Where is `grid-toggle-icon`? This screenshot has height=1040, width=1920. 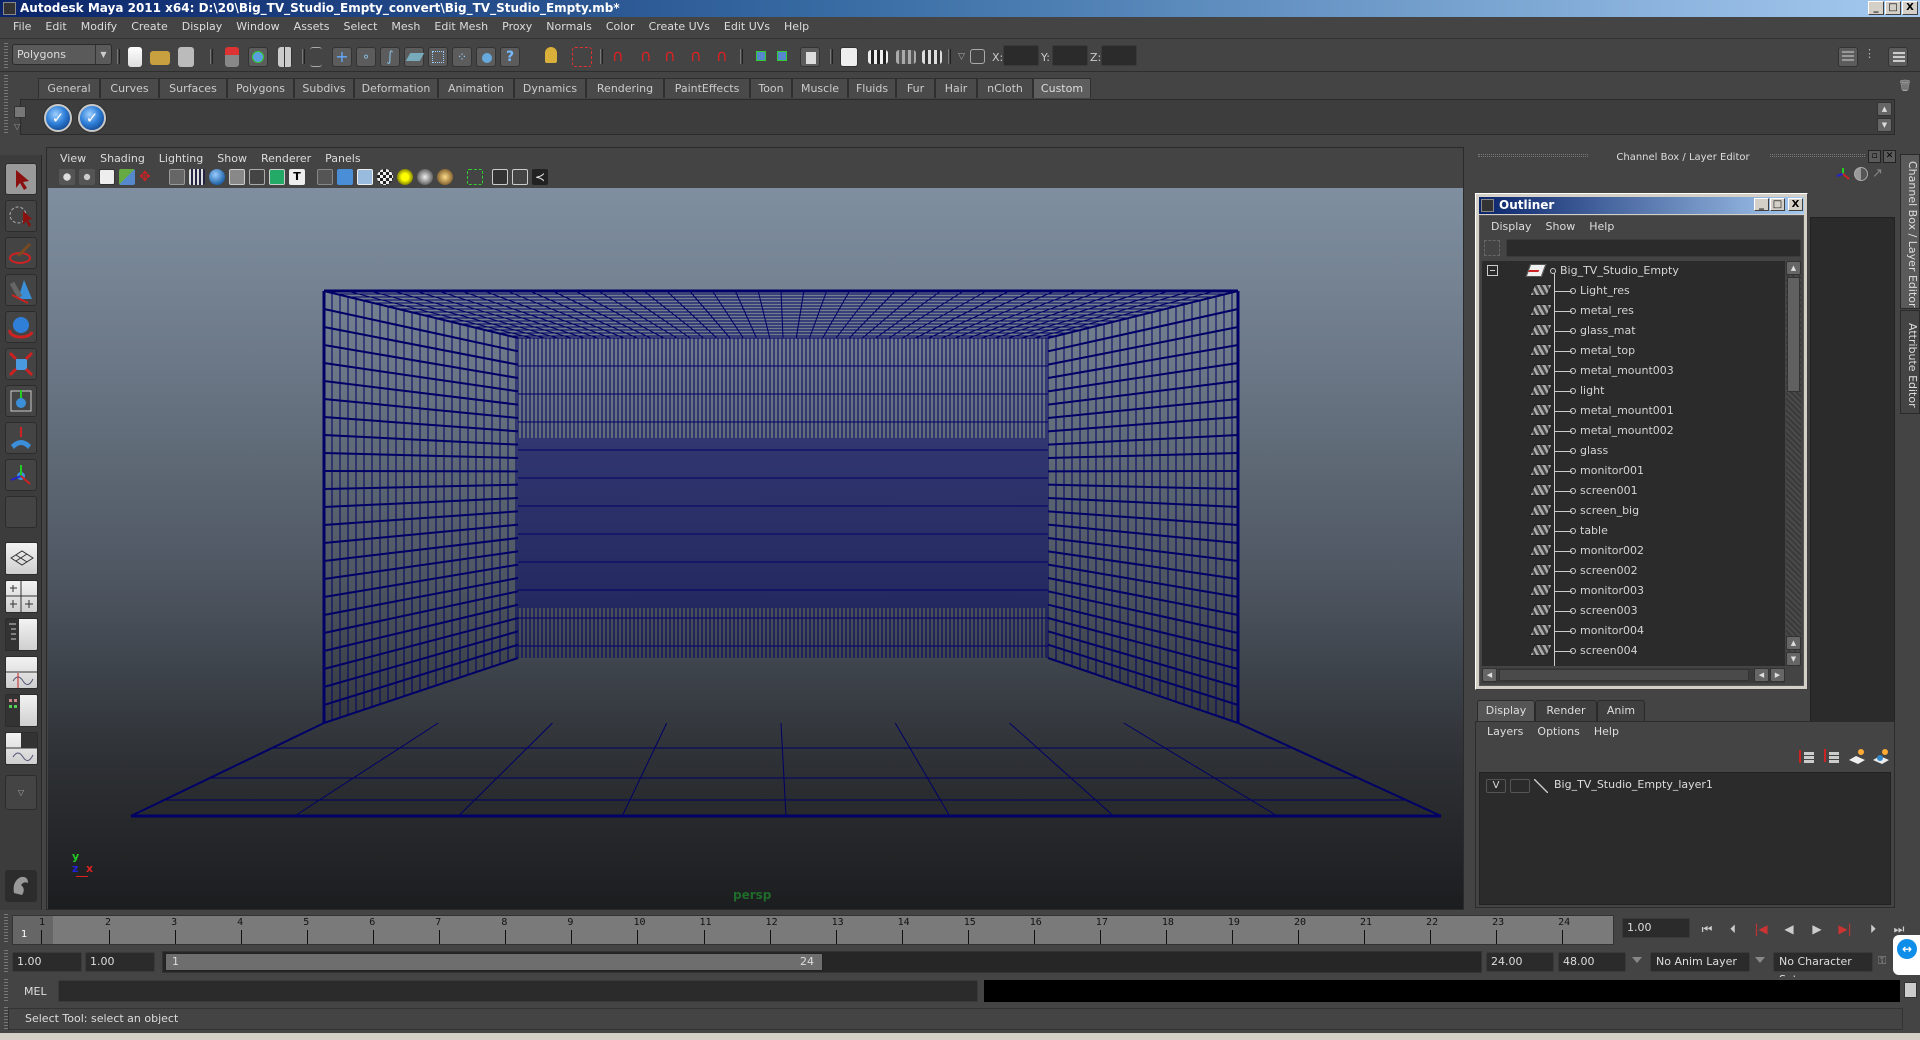 grid-toggle-icon is located at coordinates (177, 177).